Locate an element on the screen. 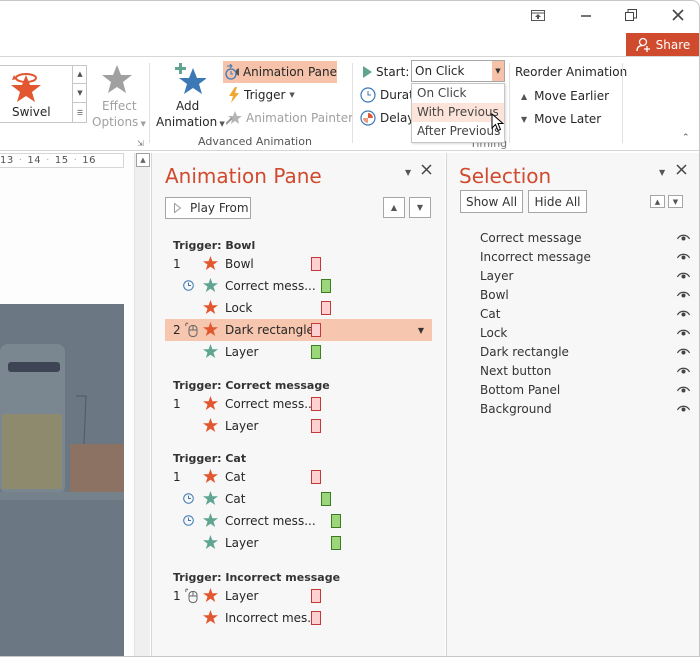 This screenshot has width=700, height=657. selection-item: Incorrect message is located at coordinates (585, 256).